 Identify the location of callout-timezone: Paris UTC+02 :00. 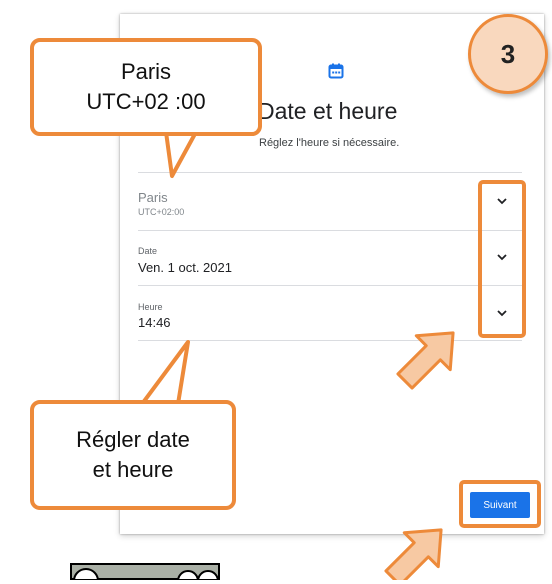
(146, 87).